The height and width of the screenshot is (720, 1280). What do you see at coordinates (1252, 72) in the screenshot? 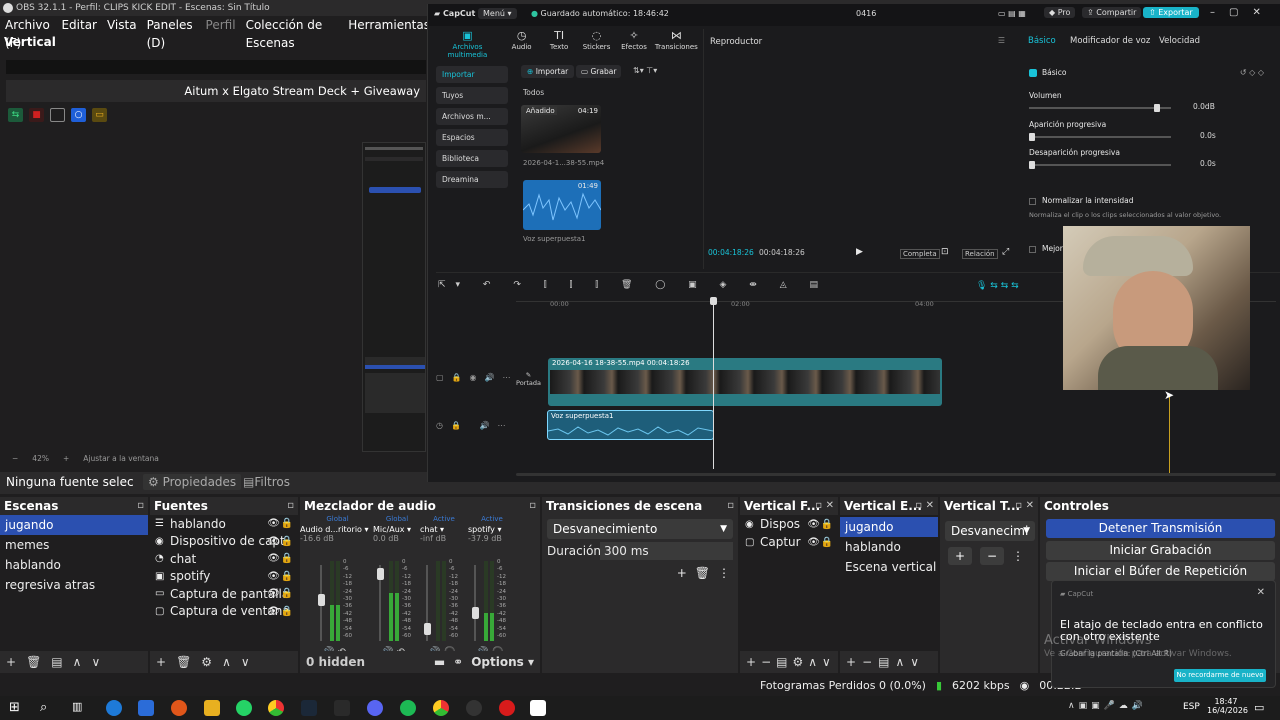
I see `reset-icon: ↺ ◇ ◇` at bounding box center [1252, 72].